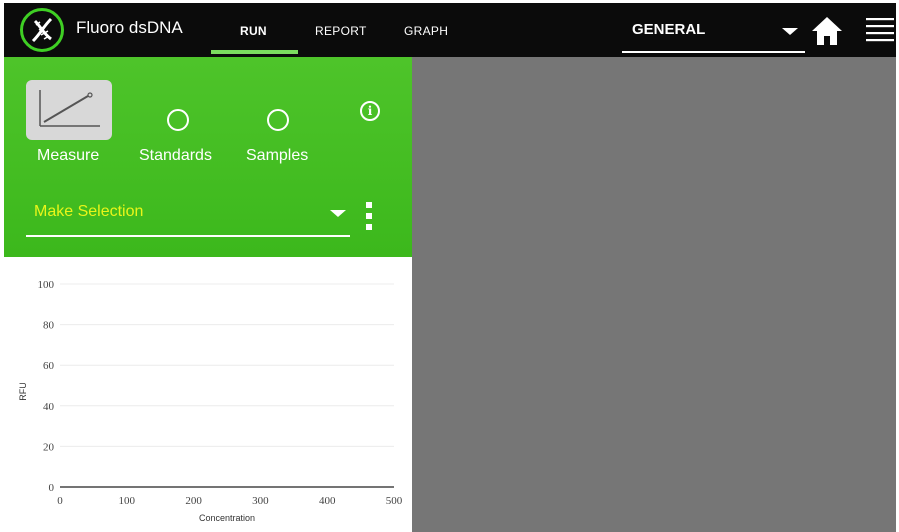 The width and height of the screenshot is (899, 532). Describe the element at coordinates (370, 217) in the screenshot. I see `more-options-icon` at that location.